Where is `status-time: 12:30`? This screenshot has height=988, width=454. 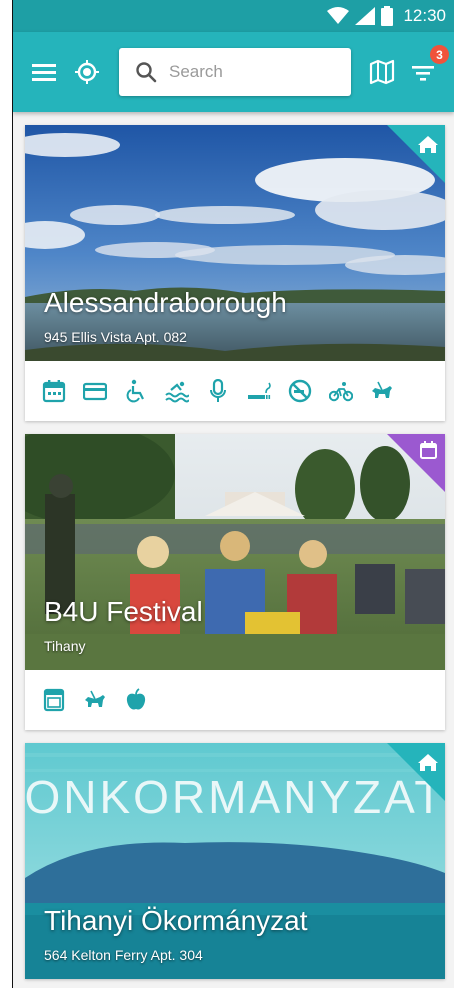 status-time: 12:30 is located at coordinates (424, 15).